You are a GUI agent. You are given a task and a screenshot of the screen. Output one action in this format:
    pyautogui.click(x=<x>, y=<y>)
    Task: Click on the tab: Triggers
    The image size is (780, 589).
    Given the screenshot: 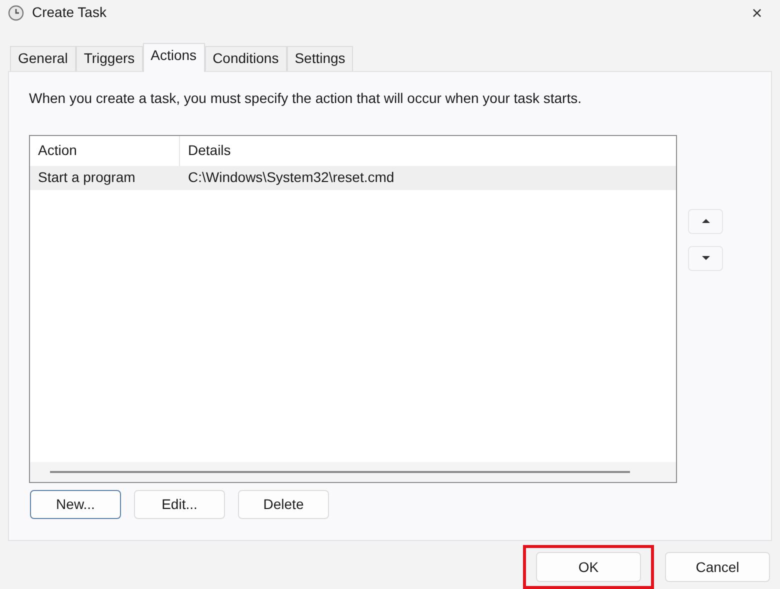 What is the action you would take?
    pyautogui.click(x=109, y=58)
    